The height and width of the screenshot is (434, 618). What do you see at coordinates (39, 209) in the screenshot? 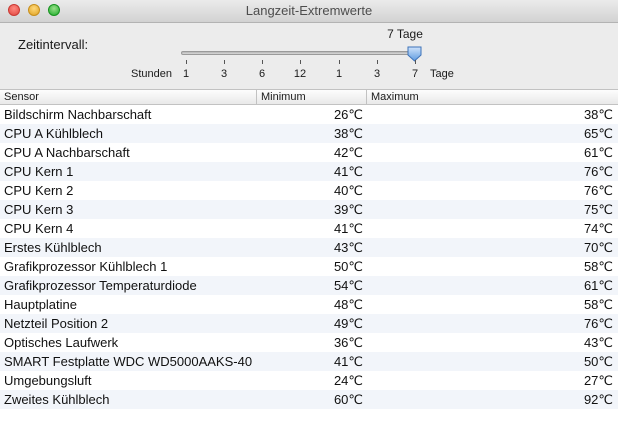
I see `sensor-cell: CPU Kern 3` at bounding box center [39, 209].